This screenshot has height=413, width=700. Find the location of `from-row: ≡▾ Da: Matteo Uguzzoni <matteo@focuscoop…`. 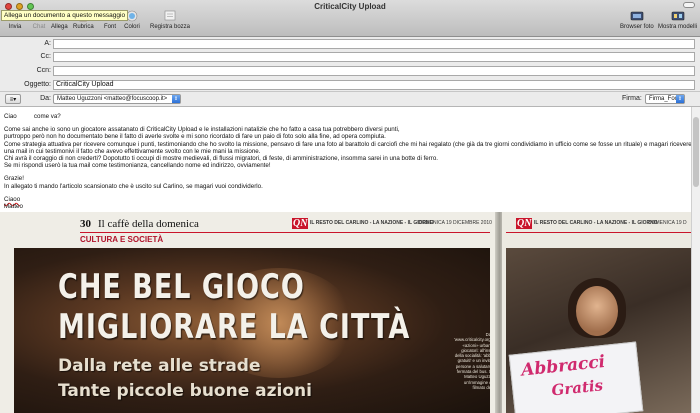

from-row: ≡▾ Da: Matteo Uguzzoni <matteo@focuscoop… is located at coordinates (350, 99).